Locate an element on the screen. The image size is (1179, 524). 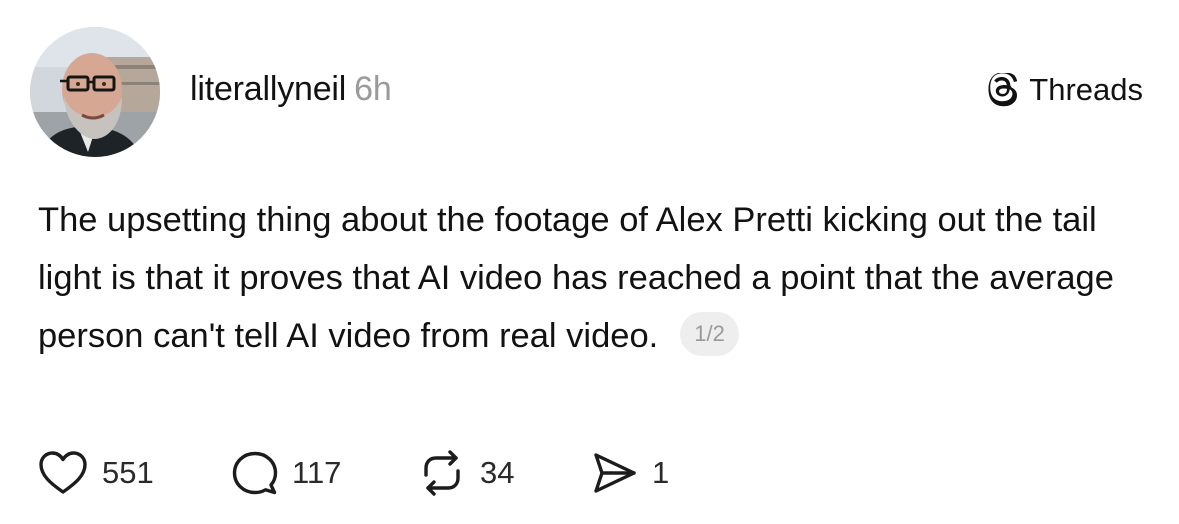
comment-count: 117 is located at coordinates (317, 472).